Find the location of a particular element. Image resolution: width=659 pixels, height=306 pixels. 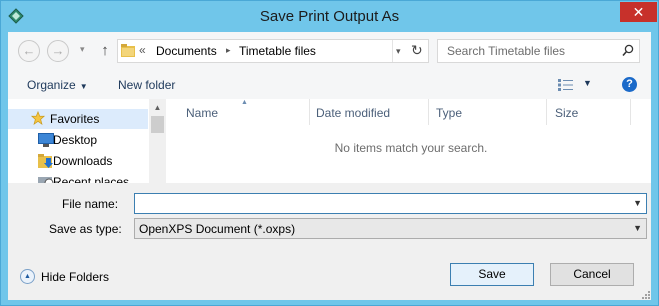

address-bar: « Documents ▸ Timetable files ▾ ↻ is located at coordinates (273, 51).